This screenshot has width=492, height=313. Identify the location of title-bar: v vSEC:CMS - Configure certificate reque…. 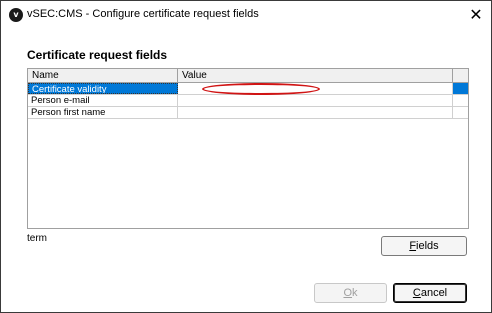
(246, 15).